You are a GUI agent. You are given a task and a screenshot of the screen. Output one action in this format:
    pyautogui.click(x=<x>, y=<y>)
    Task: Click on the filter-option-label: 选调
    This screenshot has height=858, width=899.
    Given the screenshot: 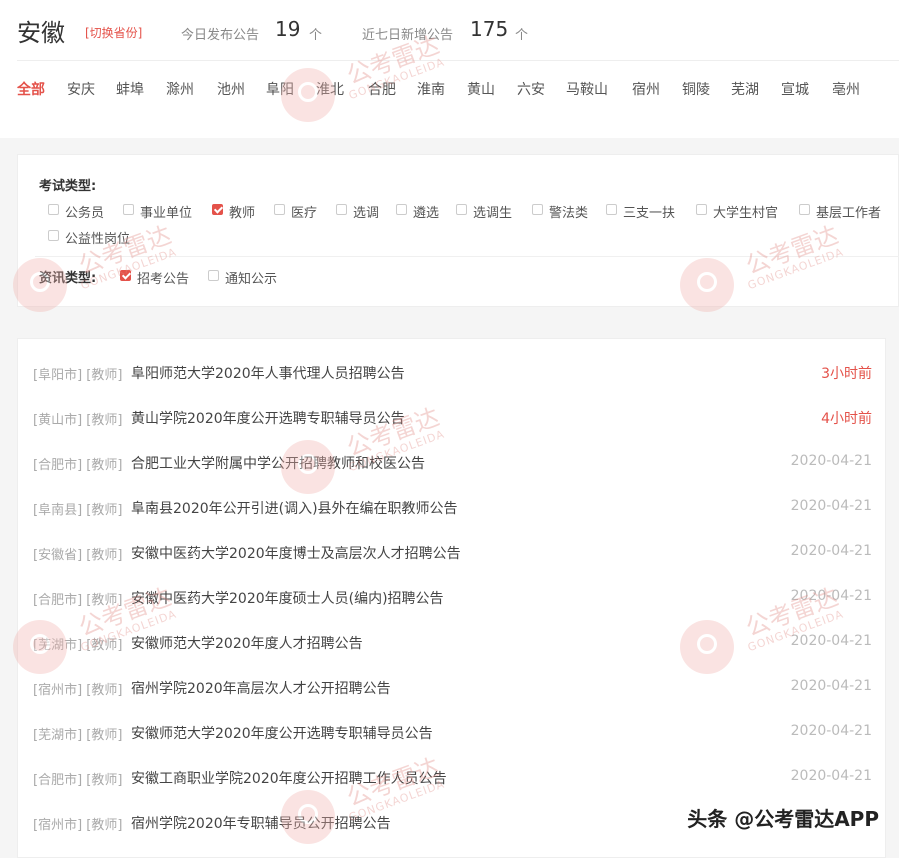 What is the action you would take?
    pyautogui.click(x=366, y=213)
    